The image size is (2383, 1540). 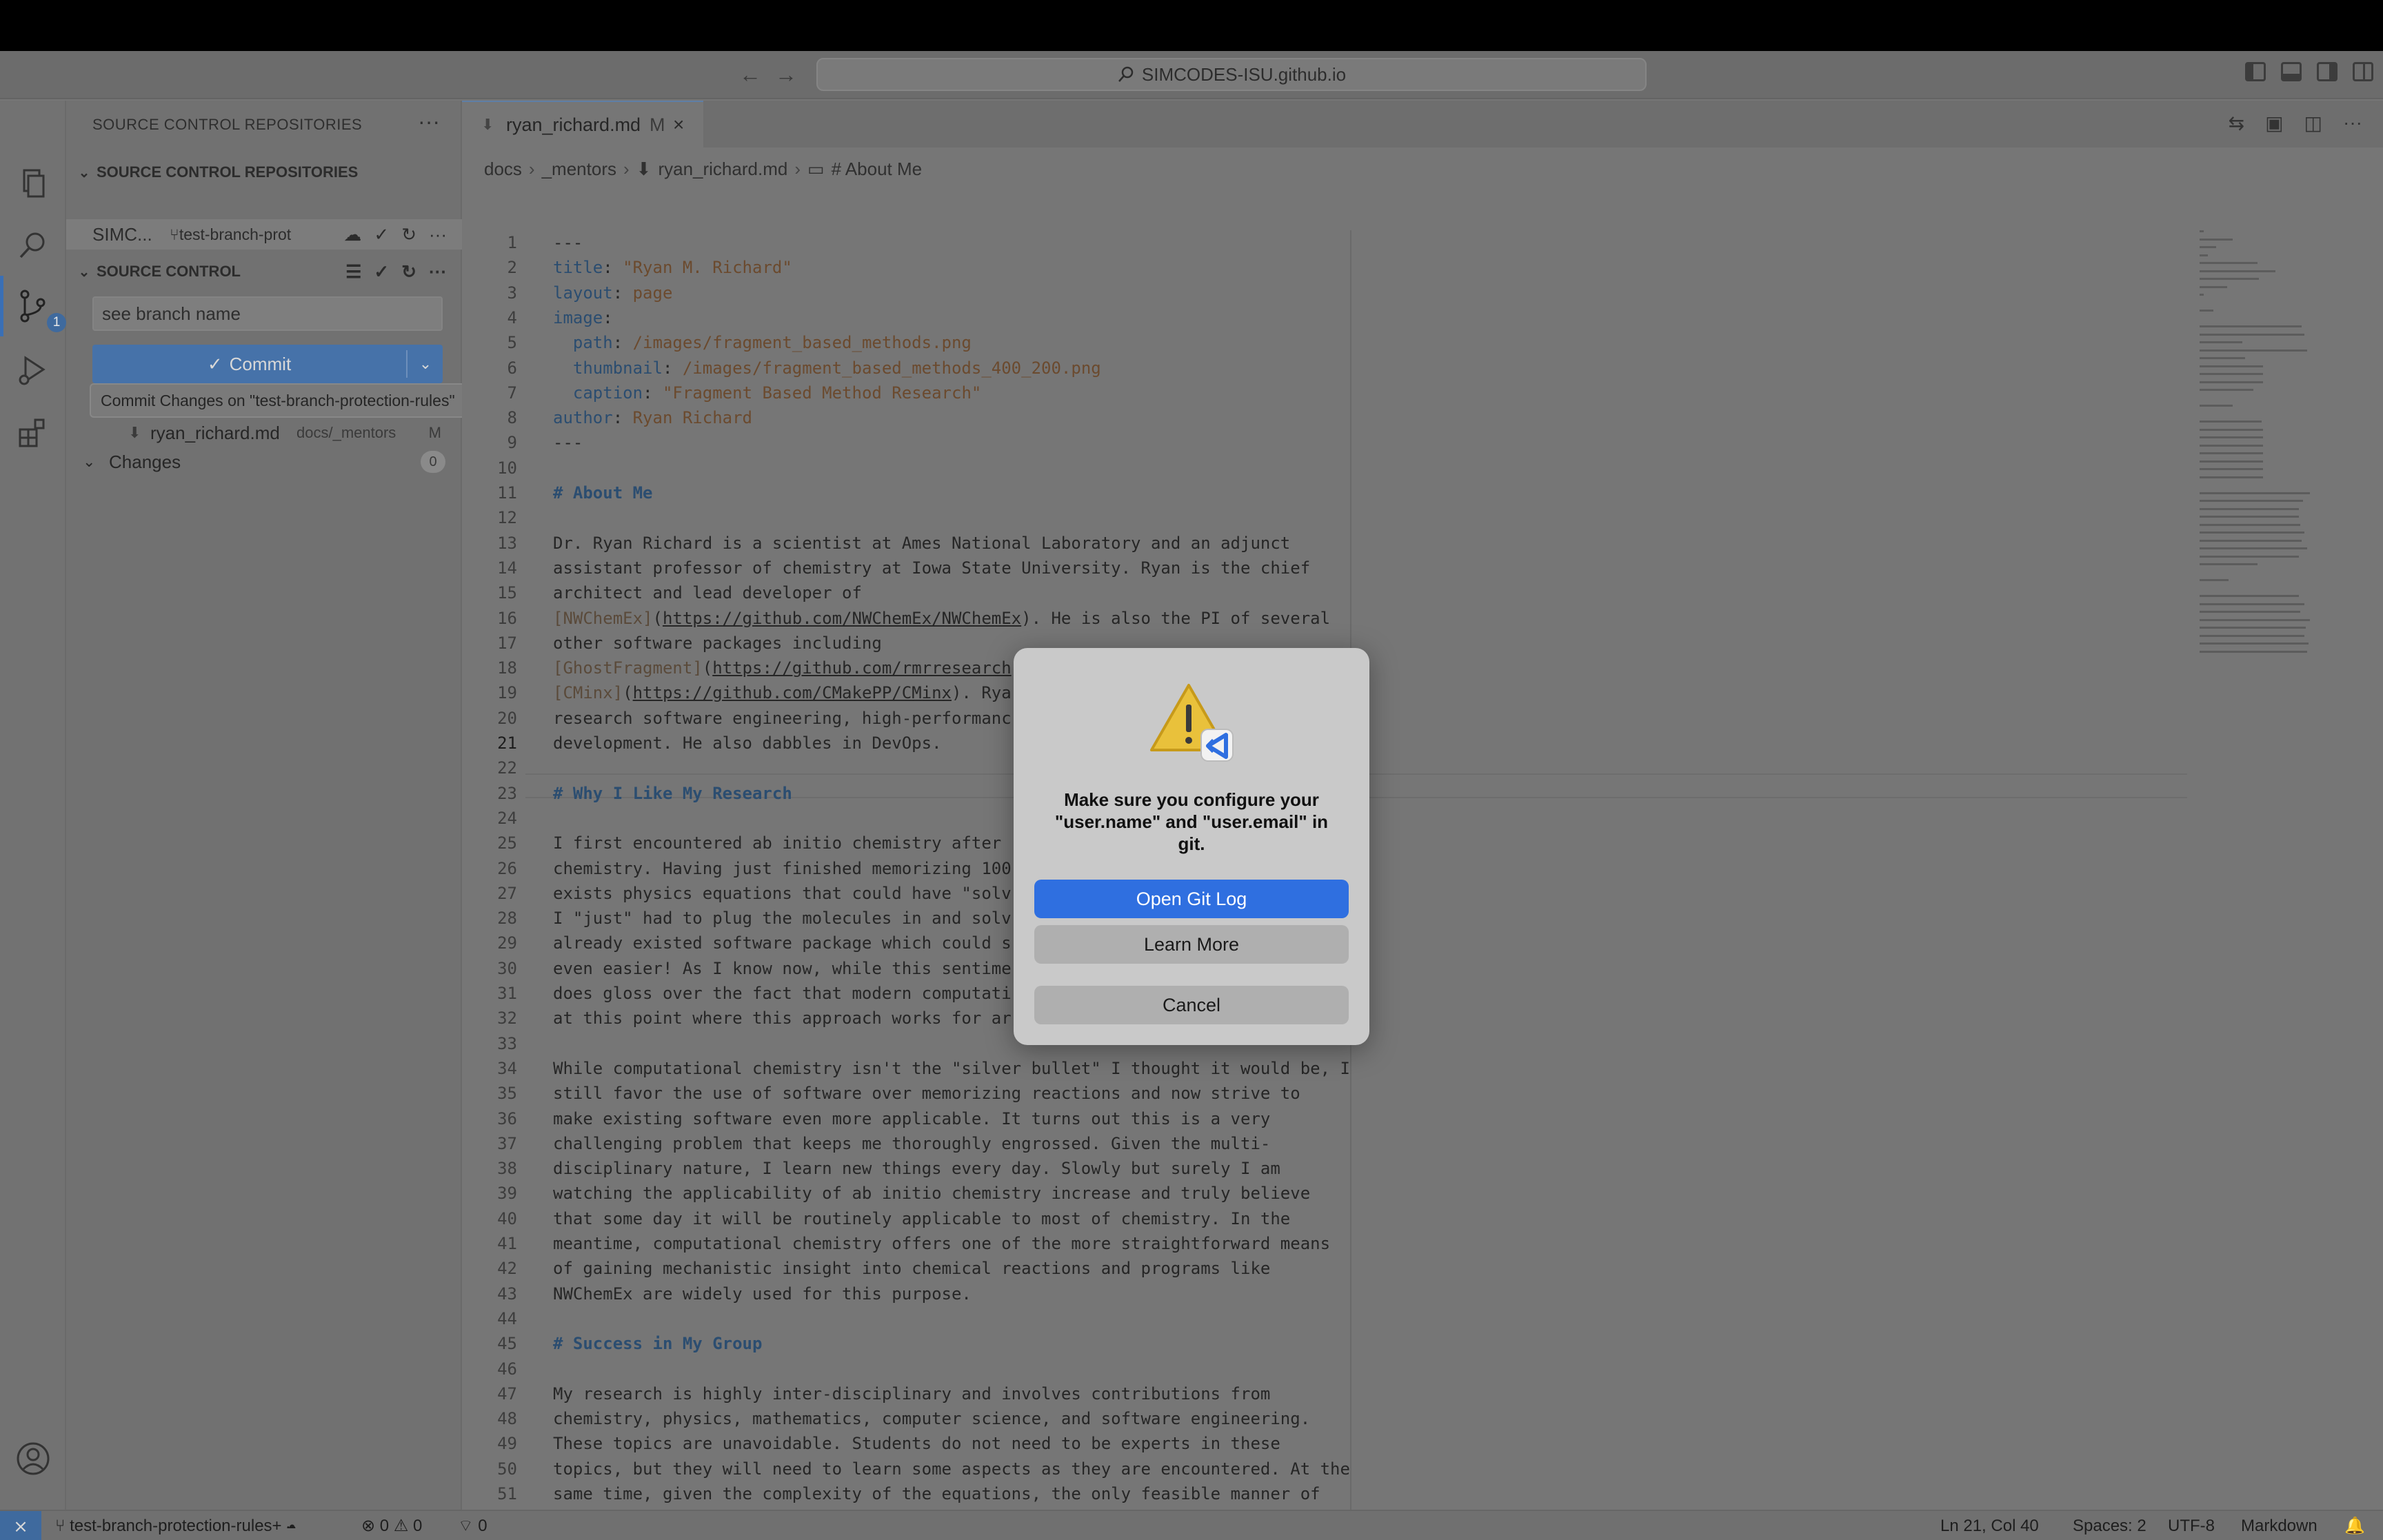 I want to click on publish-cloud-icon: ☁, so click(x=352, y=235).